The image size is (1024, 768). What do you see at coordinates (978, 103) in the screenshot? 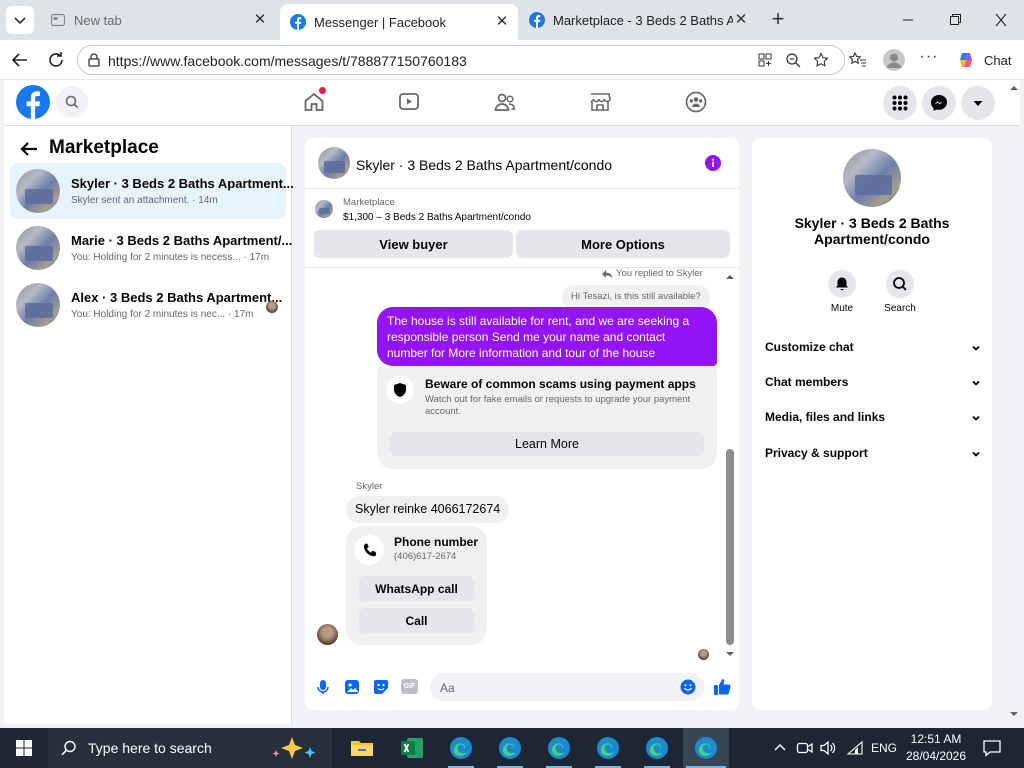
I see `account-button` at bounding box center [978, 103].